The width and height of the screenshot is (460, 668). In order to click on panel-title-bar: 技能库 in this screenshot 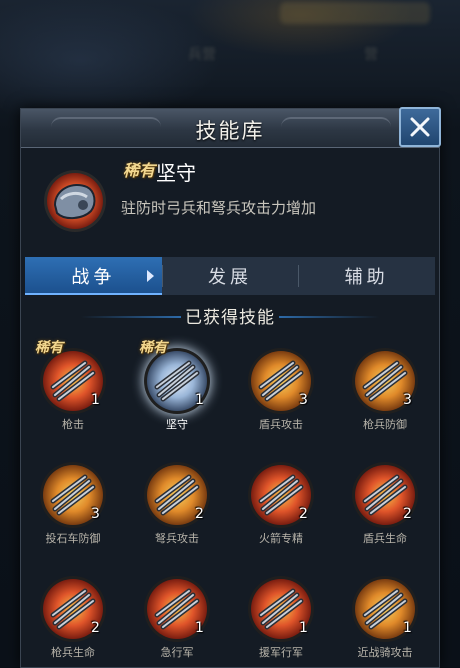, I will do `click(231, 127)`.